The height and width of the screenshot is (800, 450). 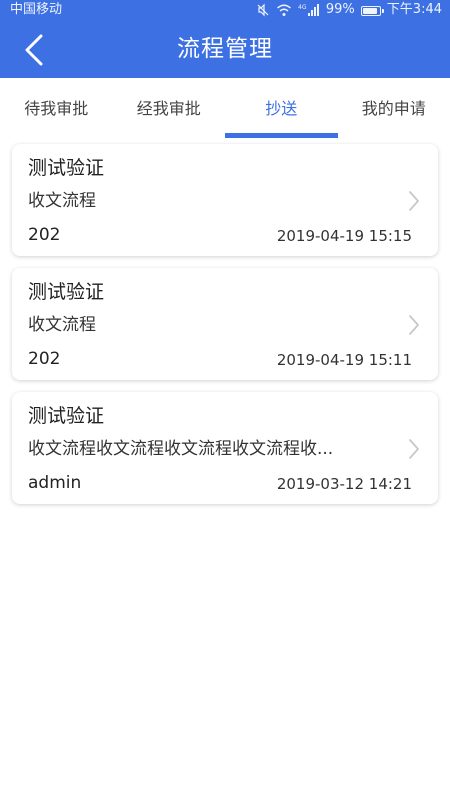 I want to click on app-header: 中国移动 4G 99% 下午3:44 流程管理, so click(x=225, y=39).